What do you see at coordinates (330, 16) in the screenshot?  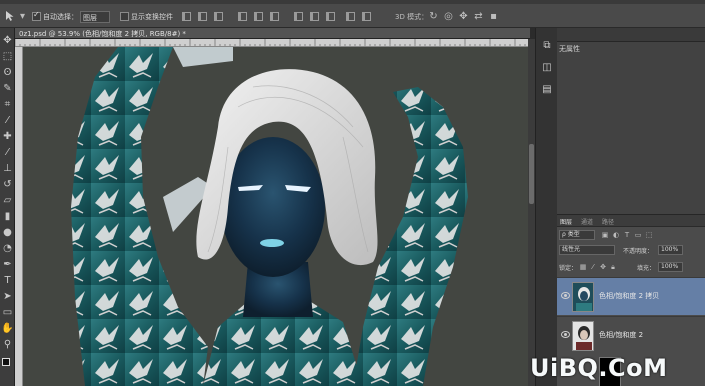 I see `distribute-bottom-icon` at bounding box center [330, 16].